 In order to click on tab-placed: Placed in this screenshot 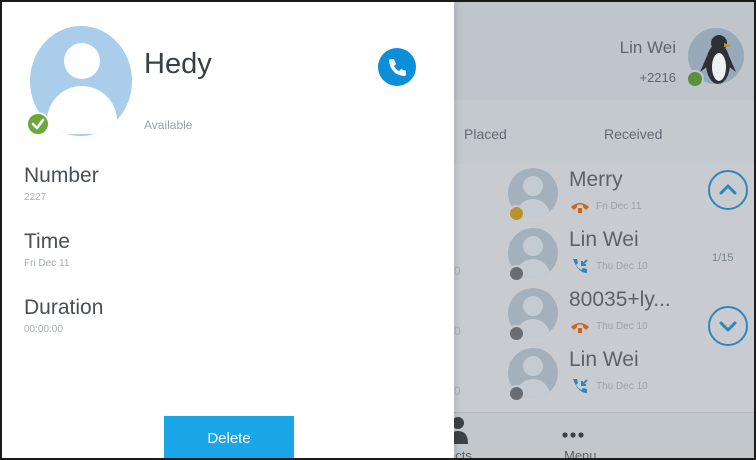, I will do `click(485, 134)`.